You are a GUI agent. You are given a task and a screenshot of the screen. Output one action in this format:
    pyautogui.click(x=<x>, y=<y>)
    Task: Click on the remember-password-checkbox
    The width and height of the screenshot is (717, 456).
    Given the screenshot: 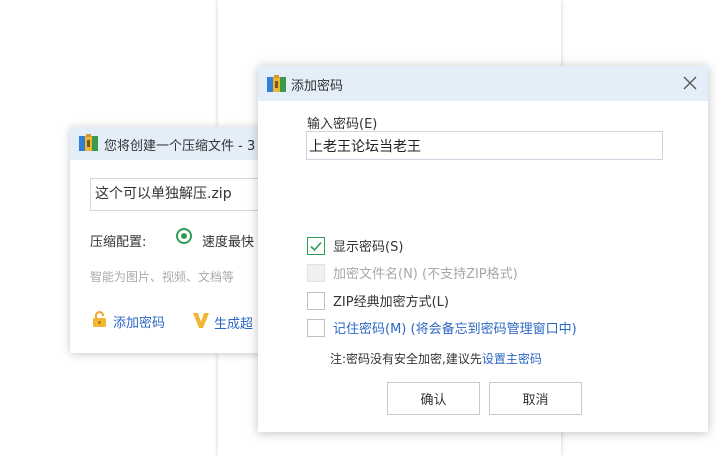 What is the action you would take?
    pyautogui.click(x=316, y=327)
    